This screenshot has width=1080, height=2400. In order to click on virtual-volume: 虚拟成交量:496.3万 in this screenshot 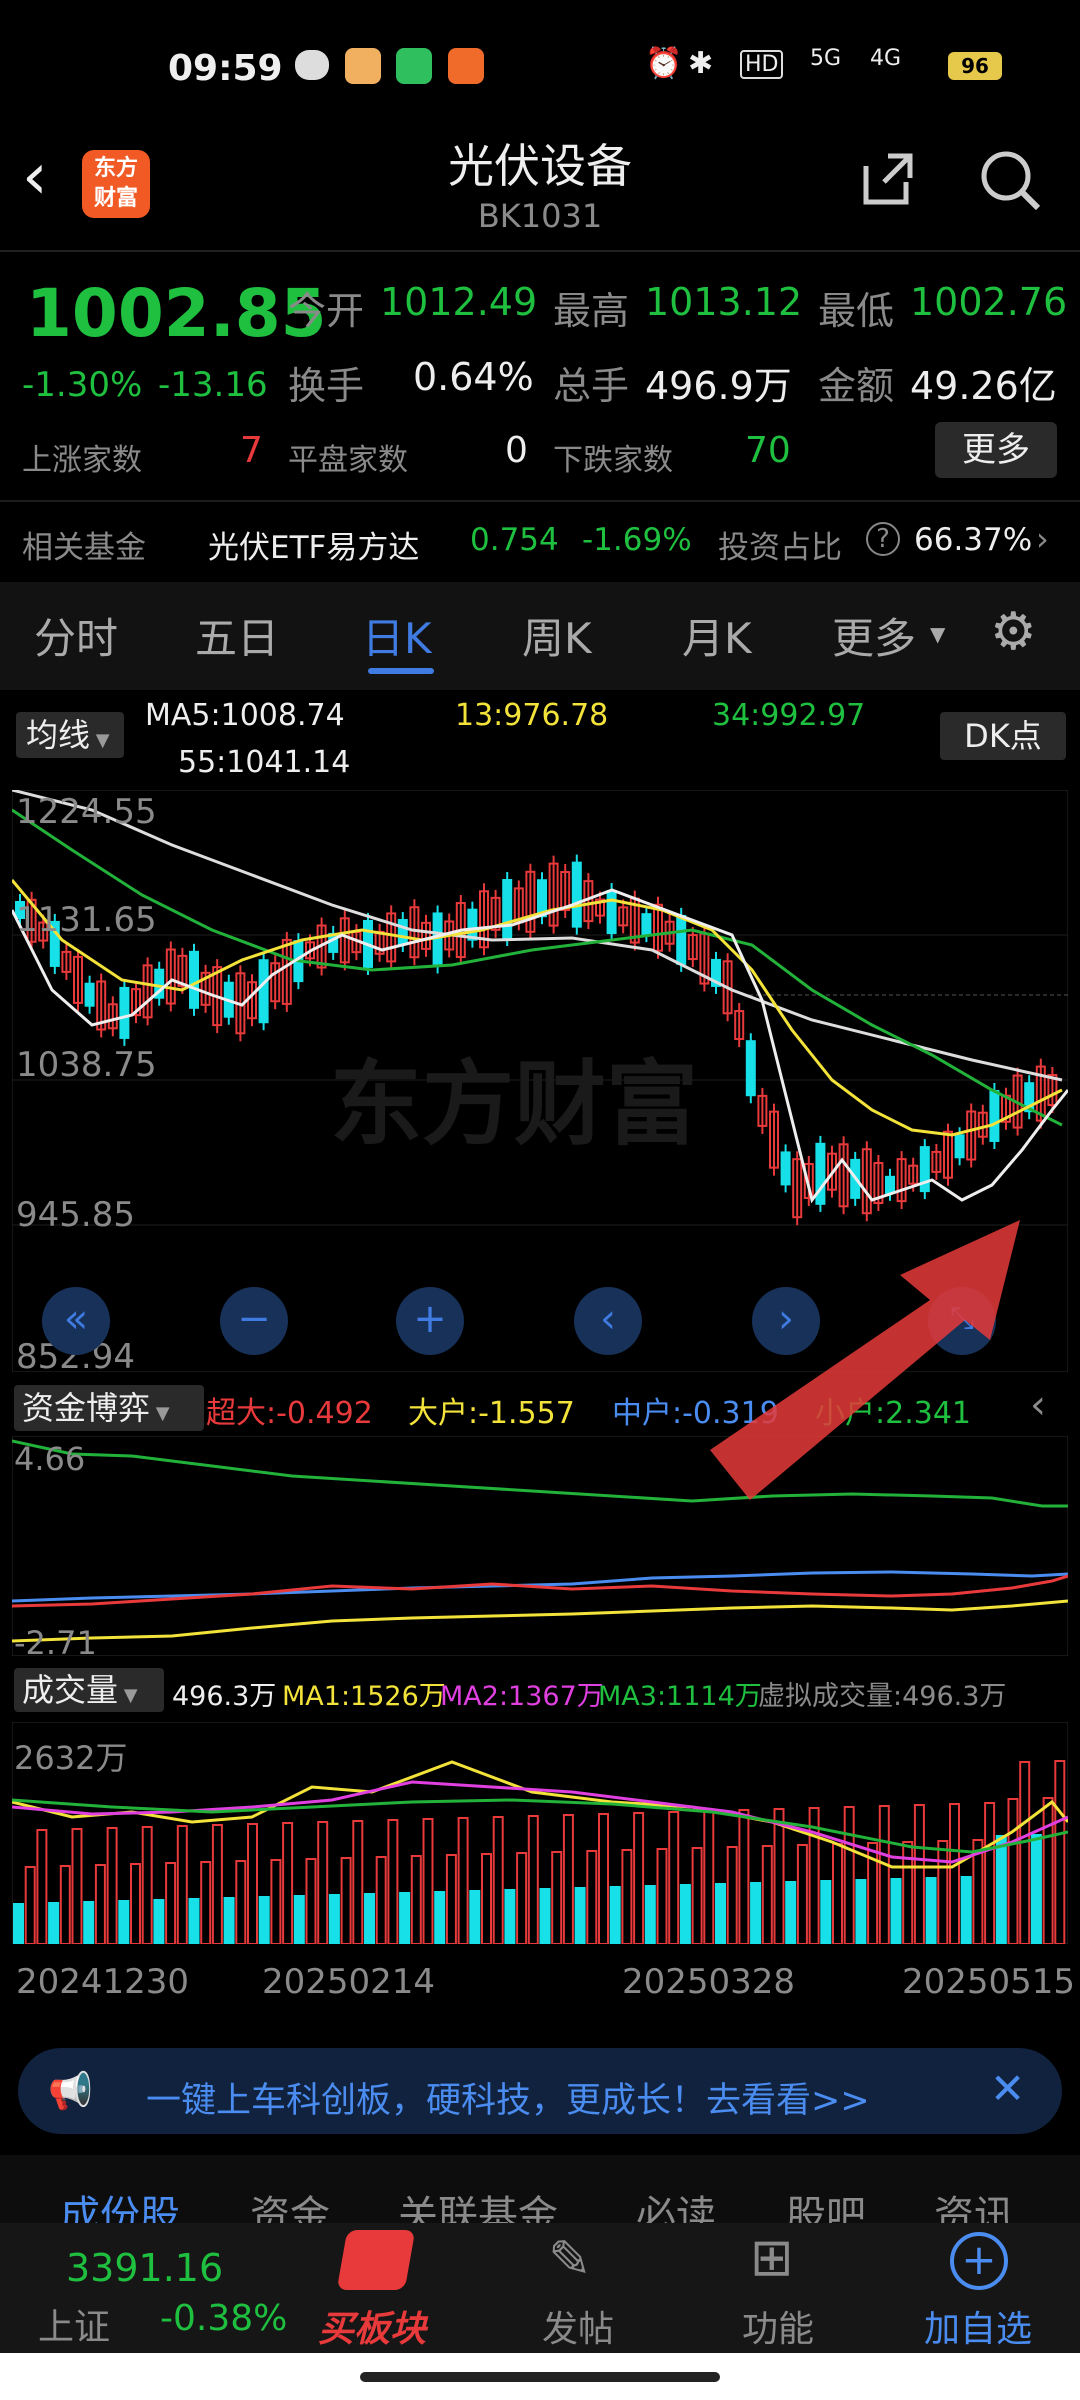, I will do `click(882, 1696)`.